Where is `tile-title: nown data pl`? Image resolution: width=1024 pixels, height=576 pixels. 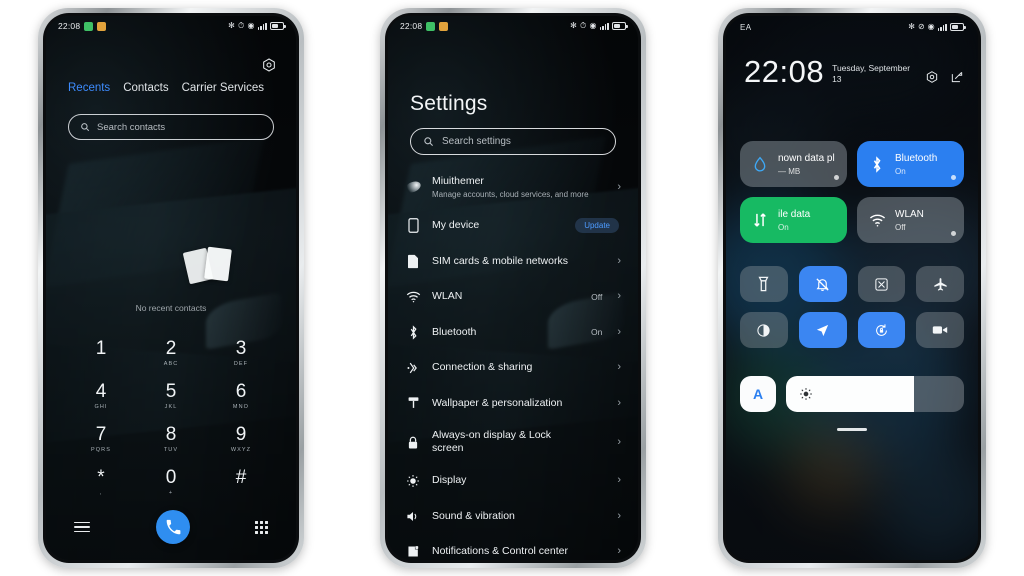 tile-title: nown data pl is located at coordinates (806, 158).